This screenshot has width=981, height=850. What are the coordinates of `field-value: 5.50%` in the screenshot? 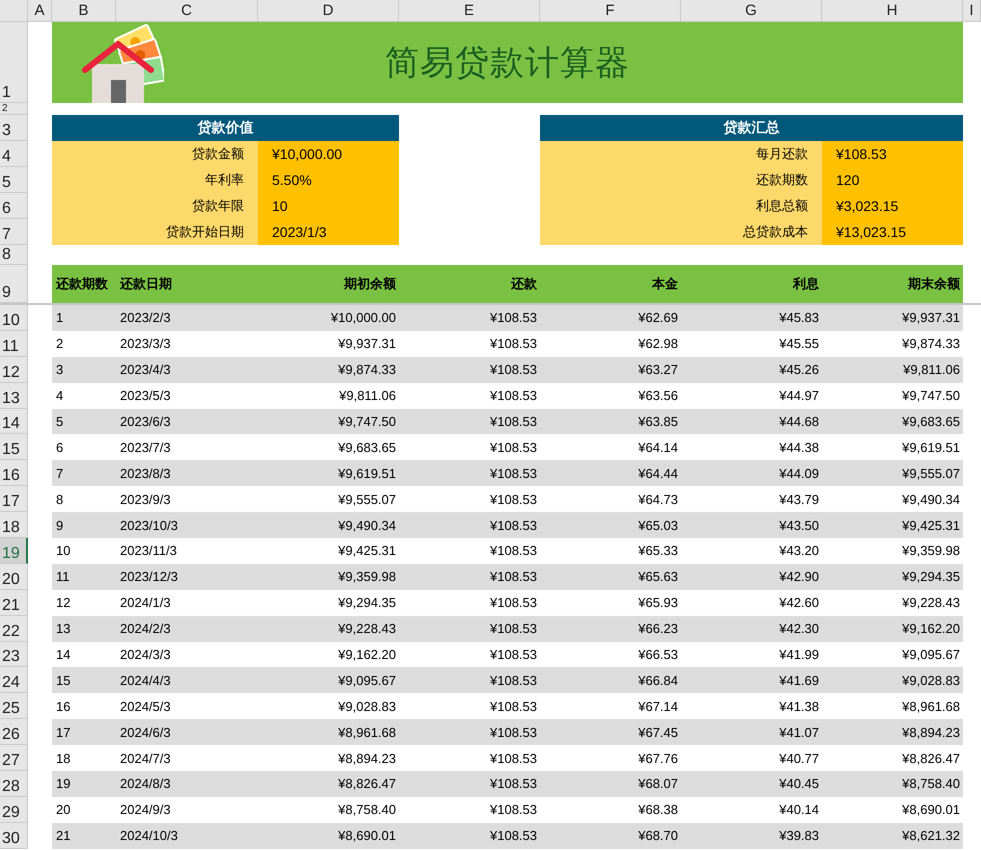 It's located at (328, 180).